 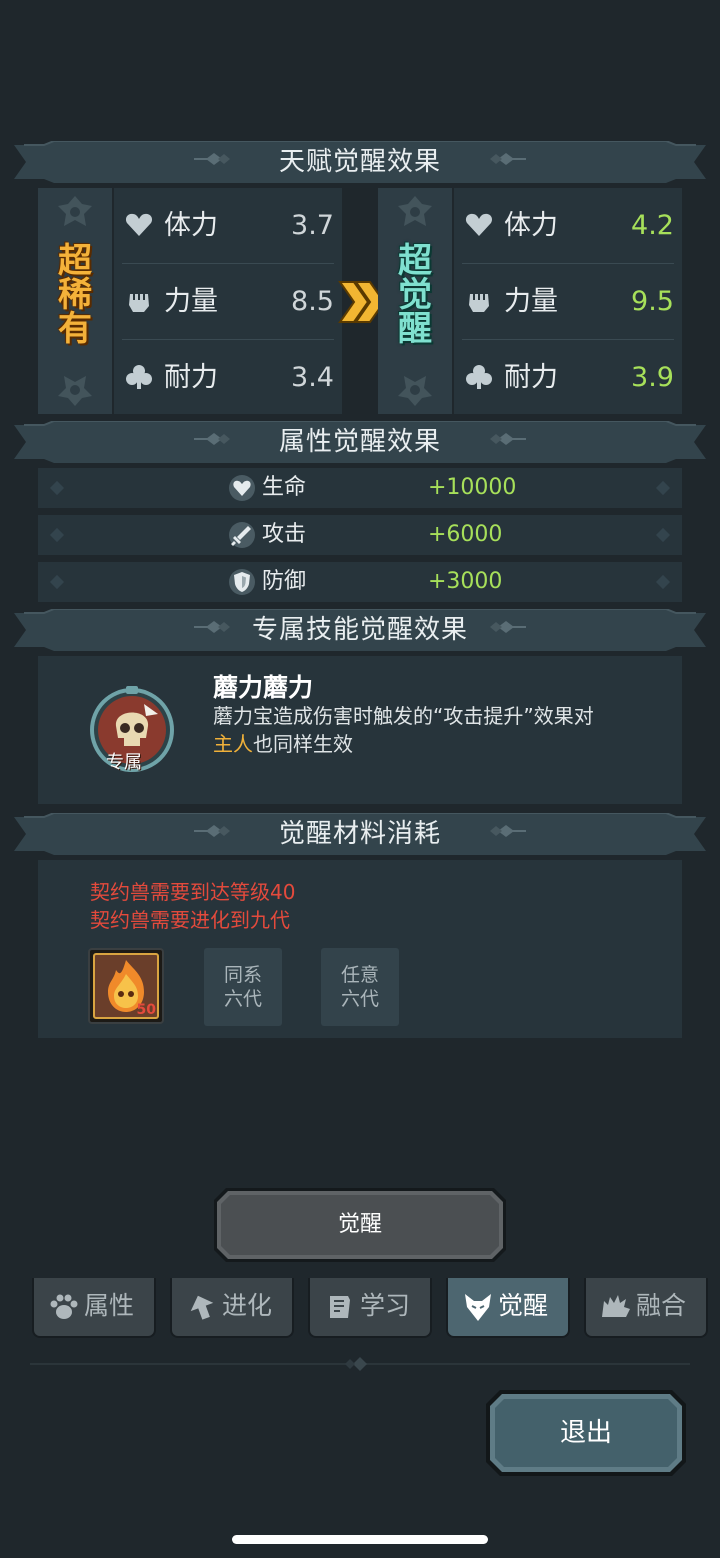 What do you see at coordinates (568, 378) in the screenshot?
I see `stat-row-endurance-after: 耐力 3.9` at bounding box center [568, 378].